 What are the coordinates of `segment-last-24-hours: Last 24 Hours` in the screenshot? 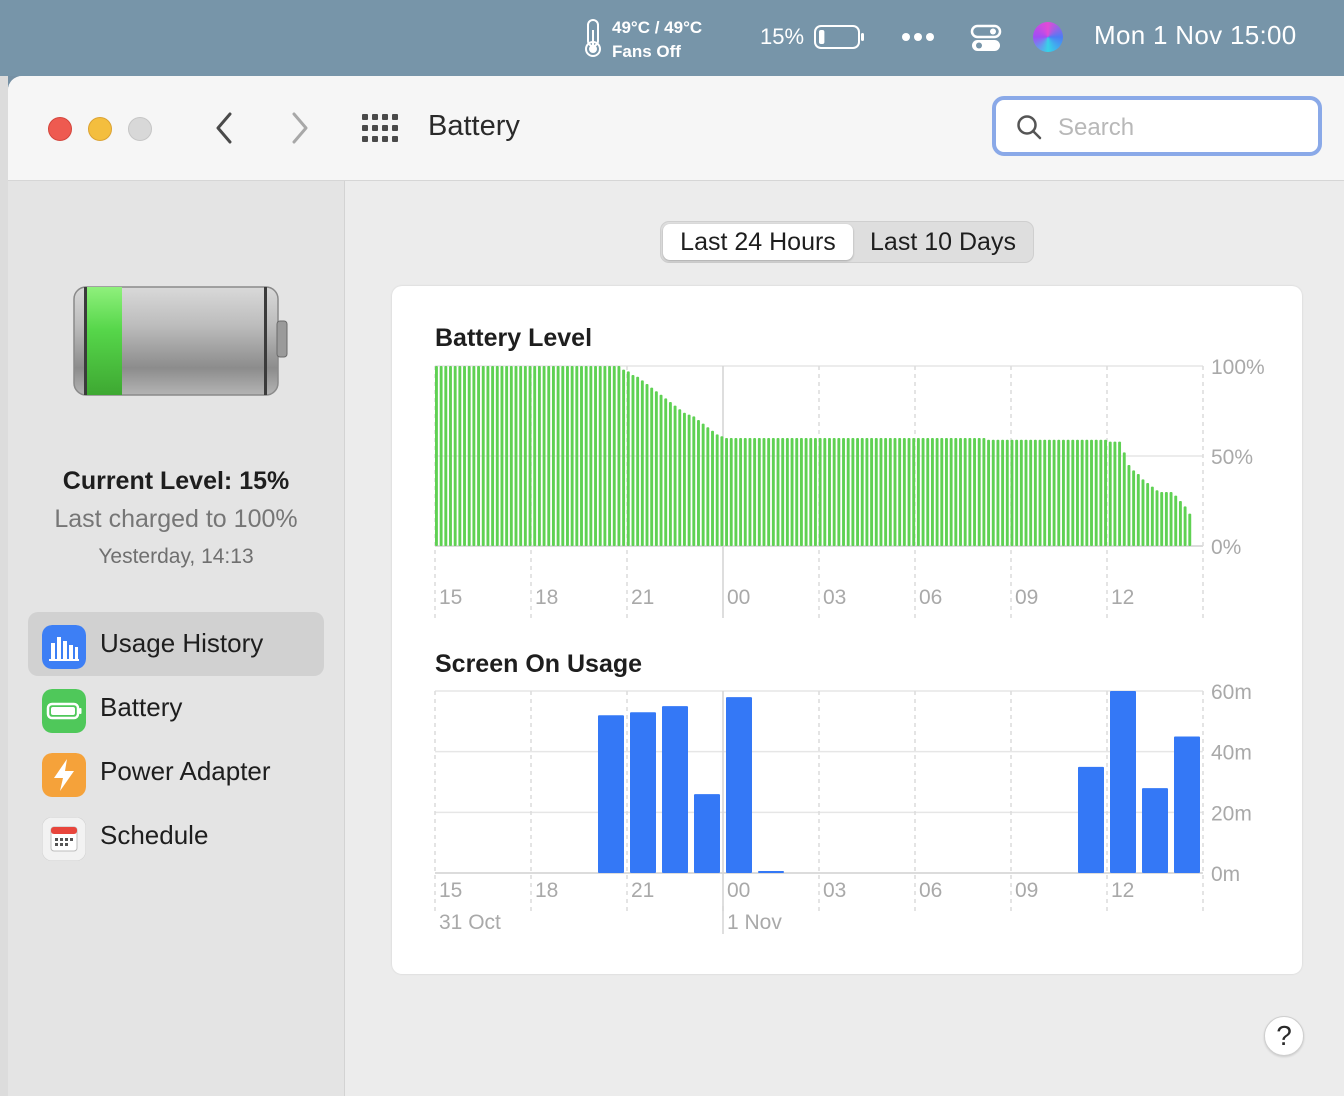 It's located at (758, 242).